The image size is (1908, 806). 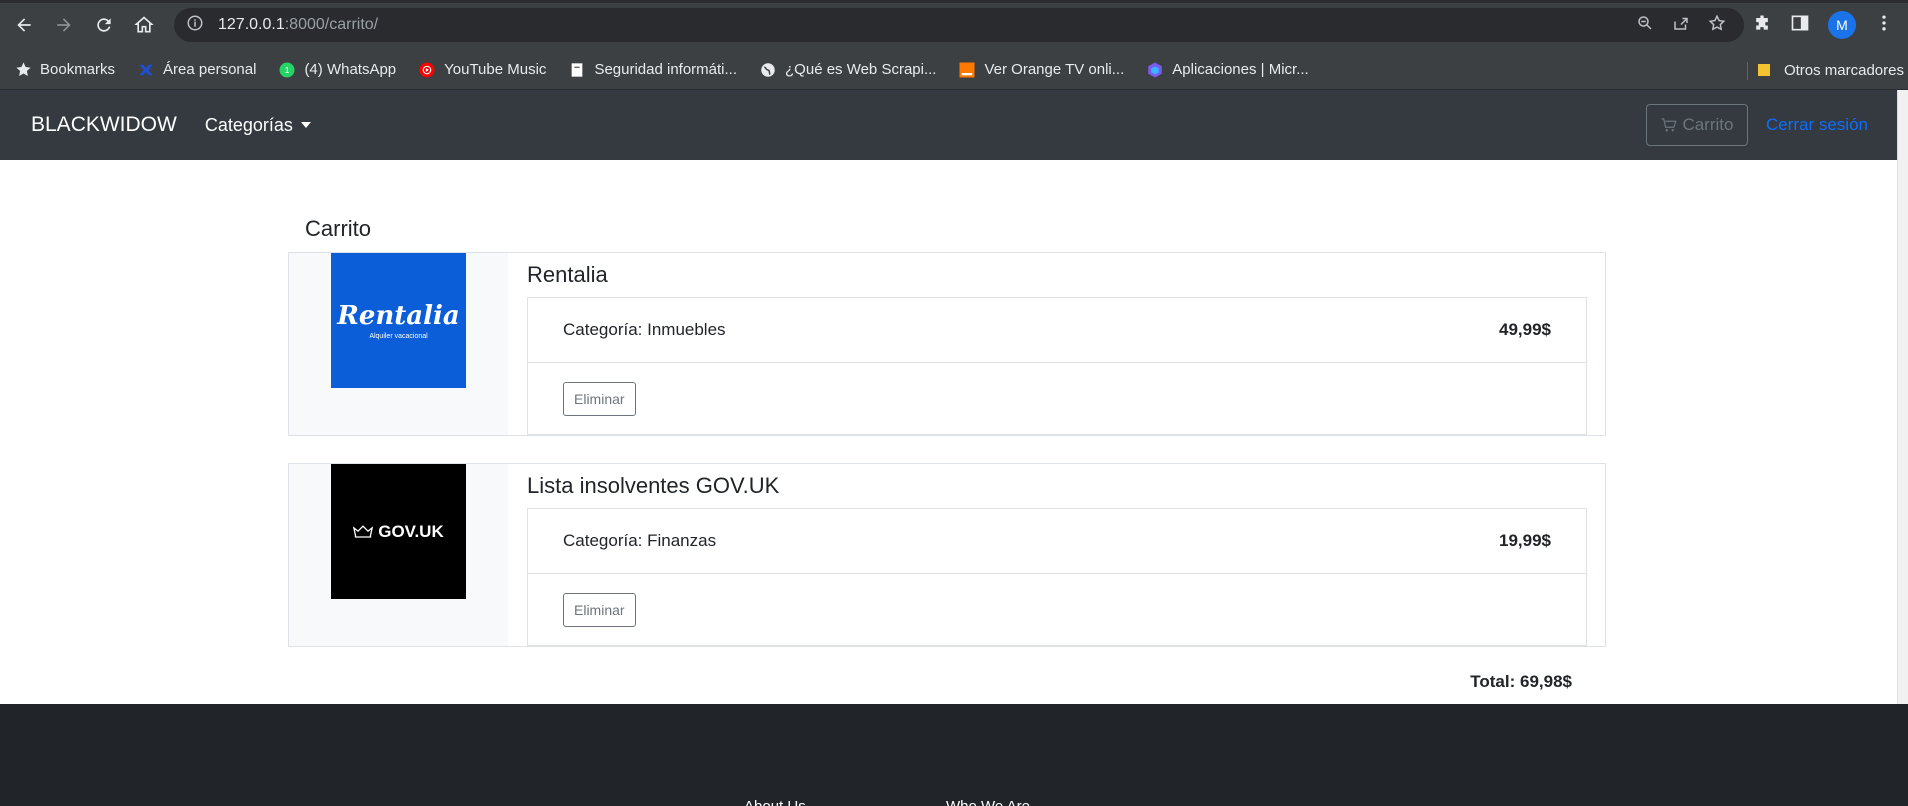 I want to click on puzzle-icon, so click(x=146, y=70).